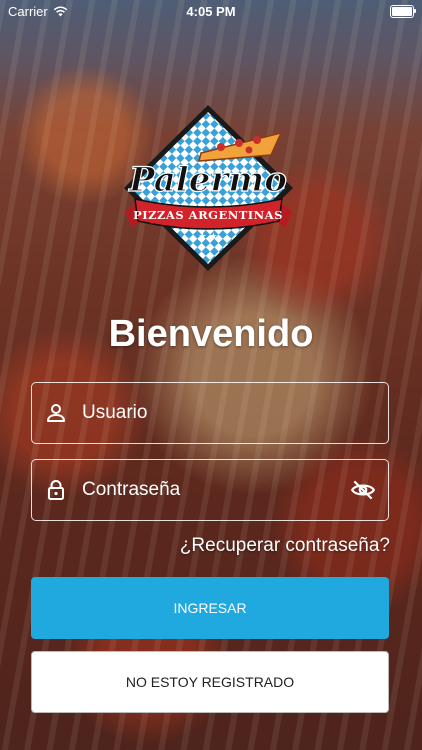  I want to click on password-field, so click(210, 490).